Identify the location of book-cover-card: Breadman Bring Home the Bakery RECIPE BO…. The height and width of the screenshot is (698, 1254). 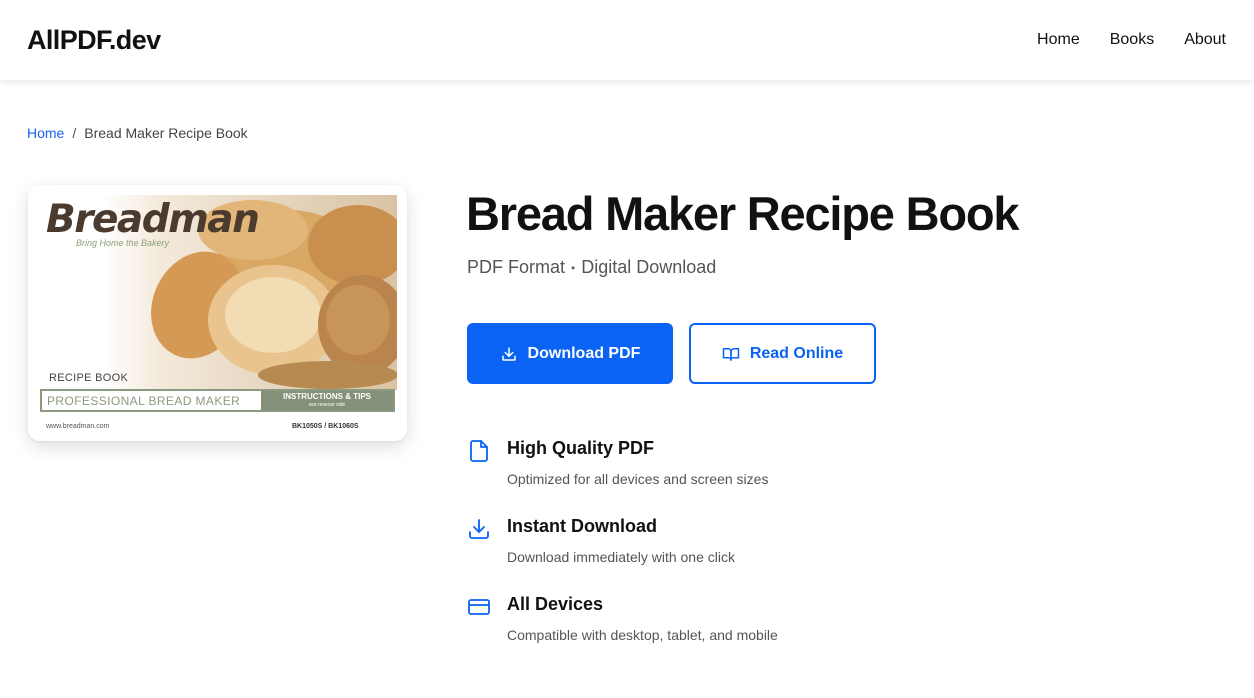
(217, 313).